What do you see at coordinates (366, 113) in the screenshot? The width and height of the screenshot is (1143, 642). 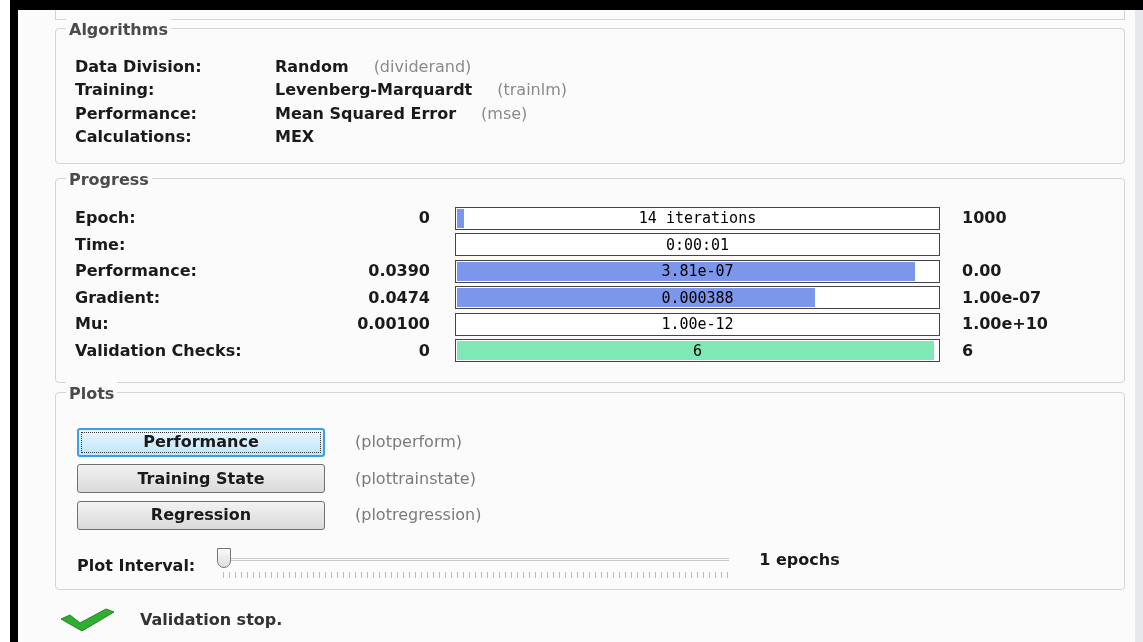 I see `field-value: Mean Squared Error` at bounding box center [366, 113].